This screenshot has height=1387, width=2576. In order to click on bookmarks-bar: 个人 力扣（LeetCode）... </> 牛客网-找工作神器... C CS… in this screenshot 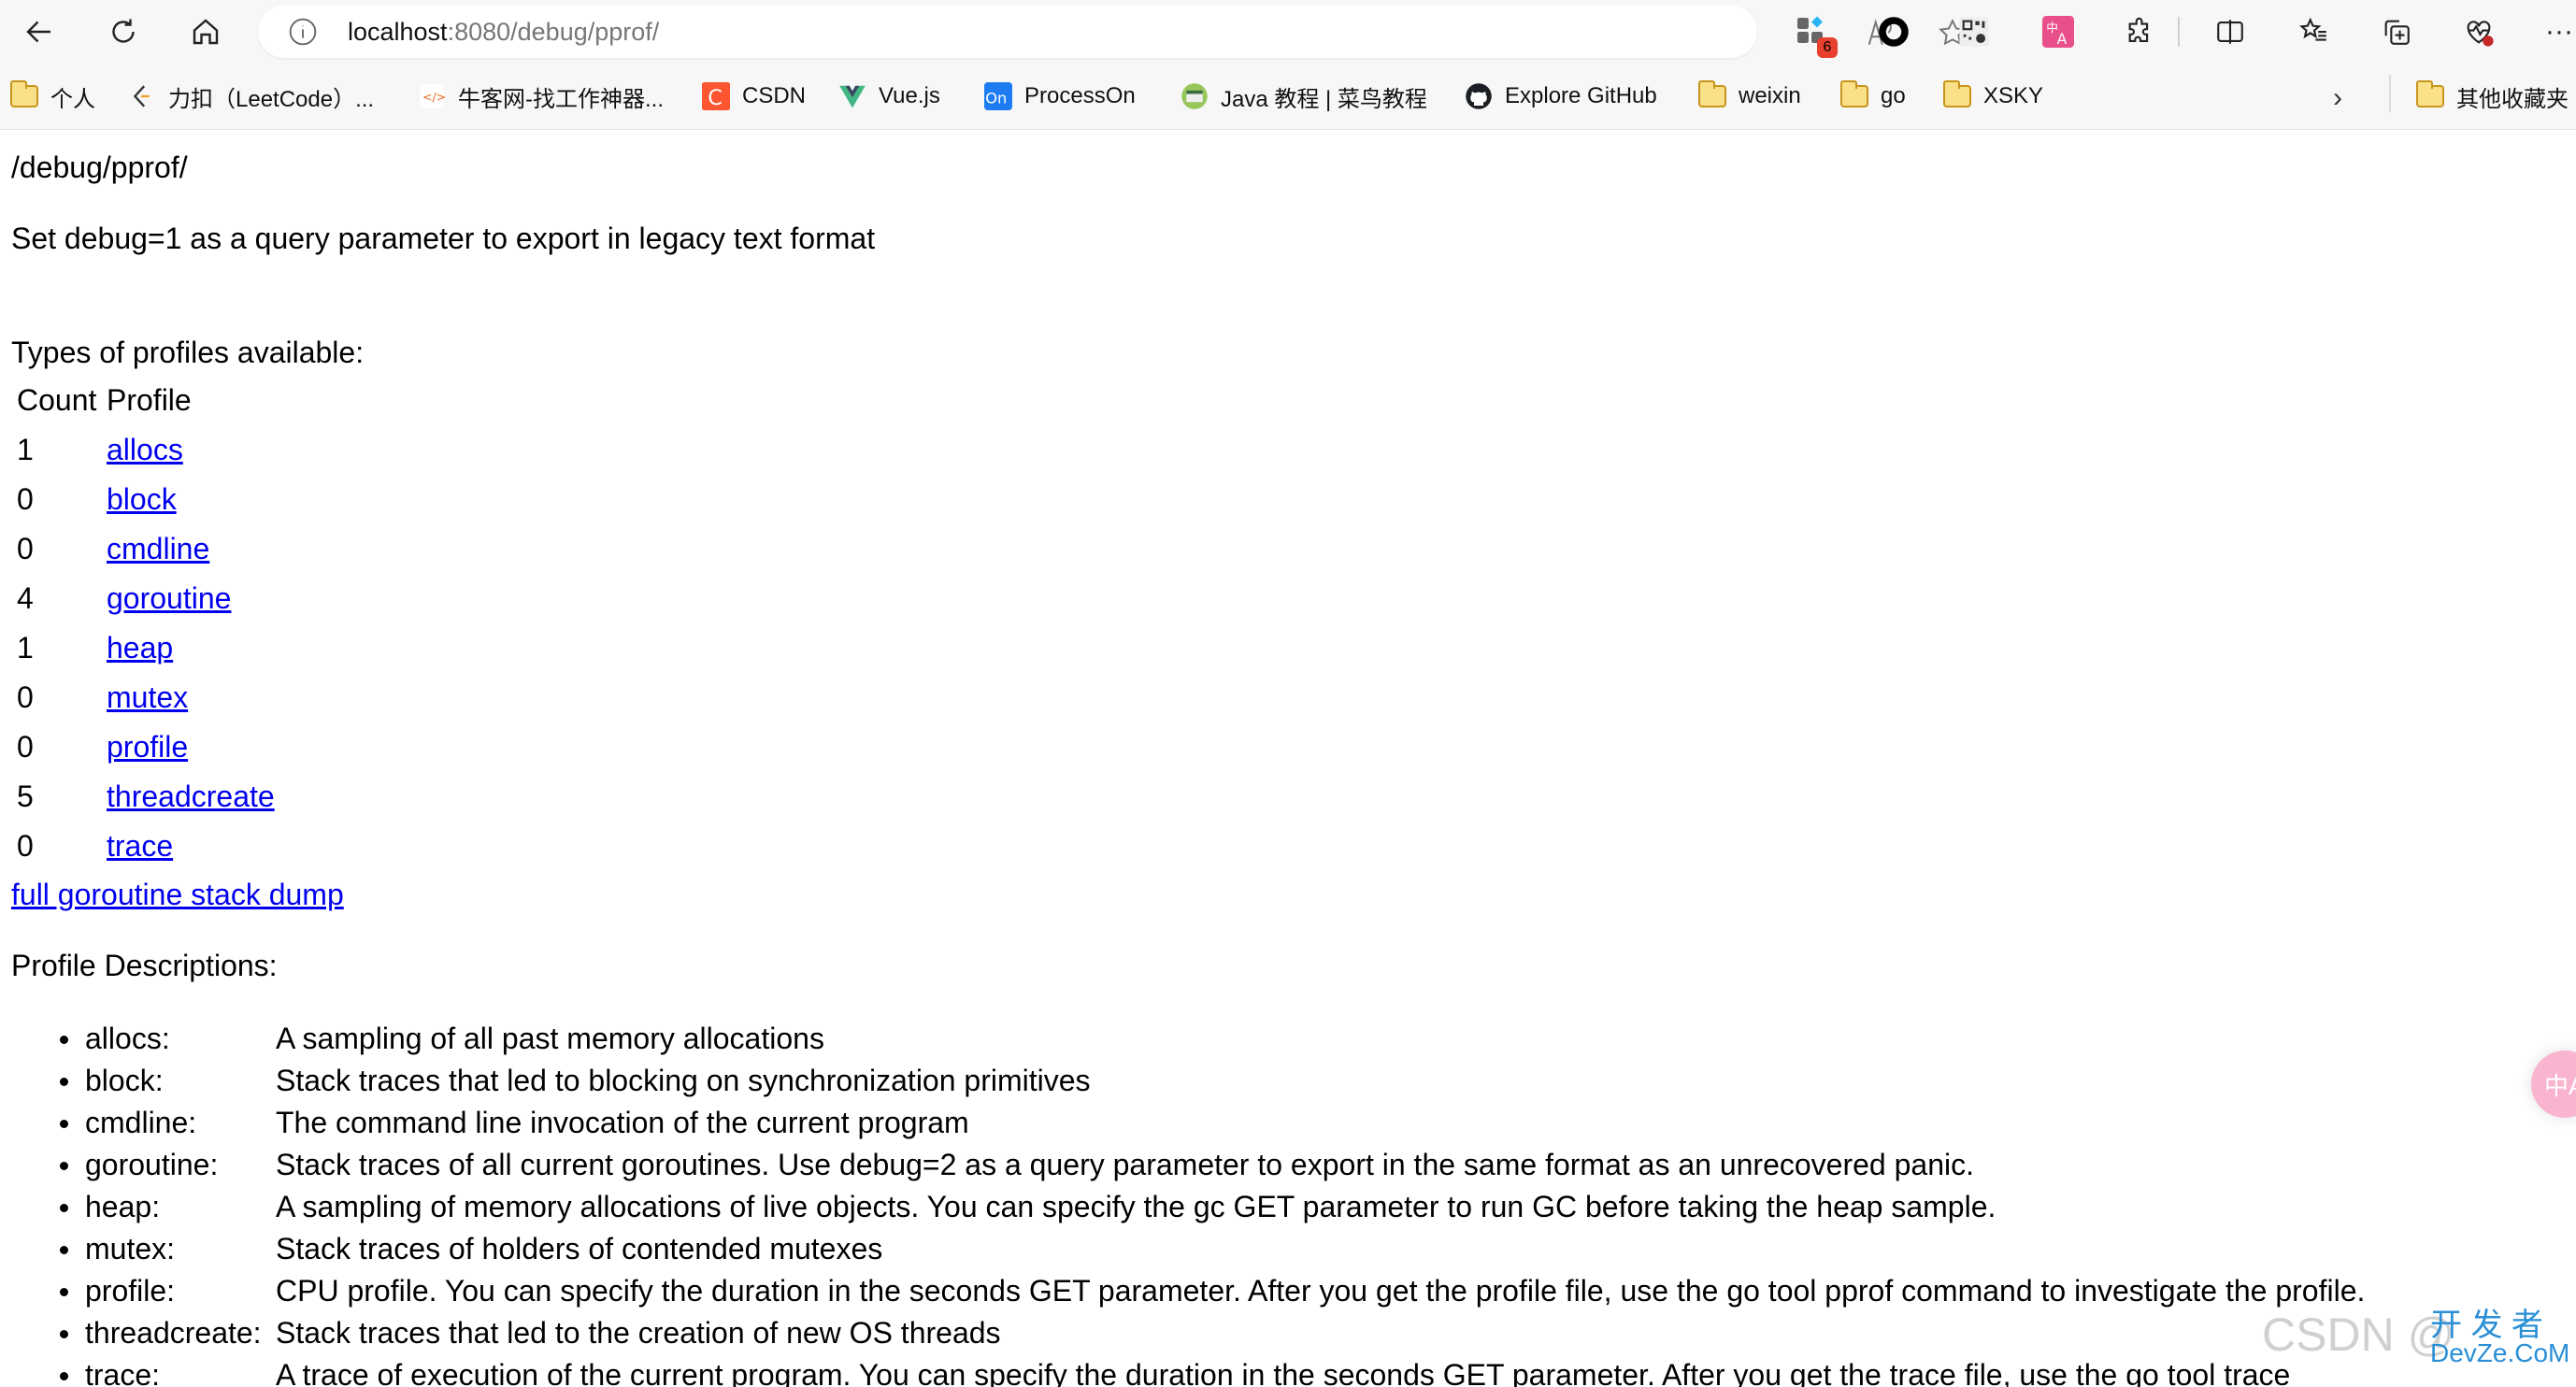, I will do `click(1288, 97)`.